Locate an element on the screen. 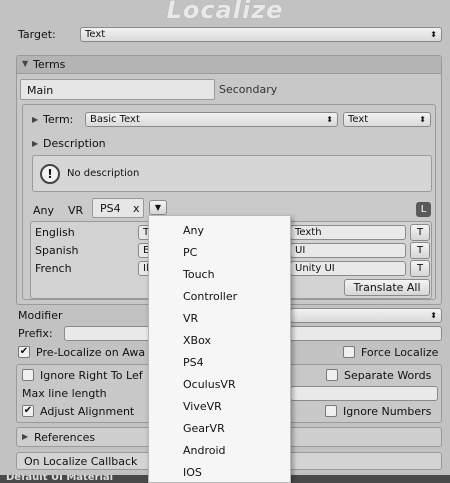 Image resolution: width=450 pixels, height=483 pixels. filter-tag-ps4: PS4 x is located at coordinates (118, 208).